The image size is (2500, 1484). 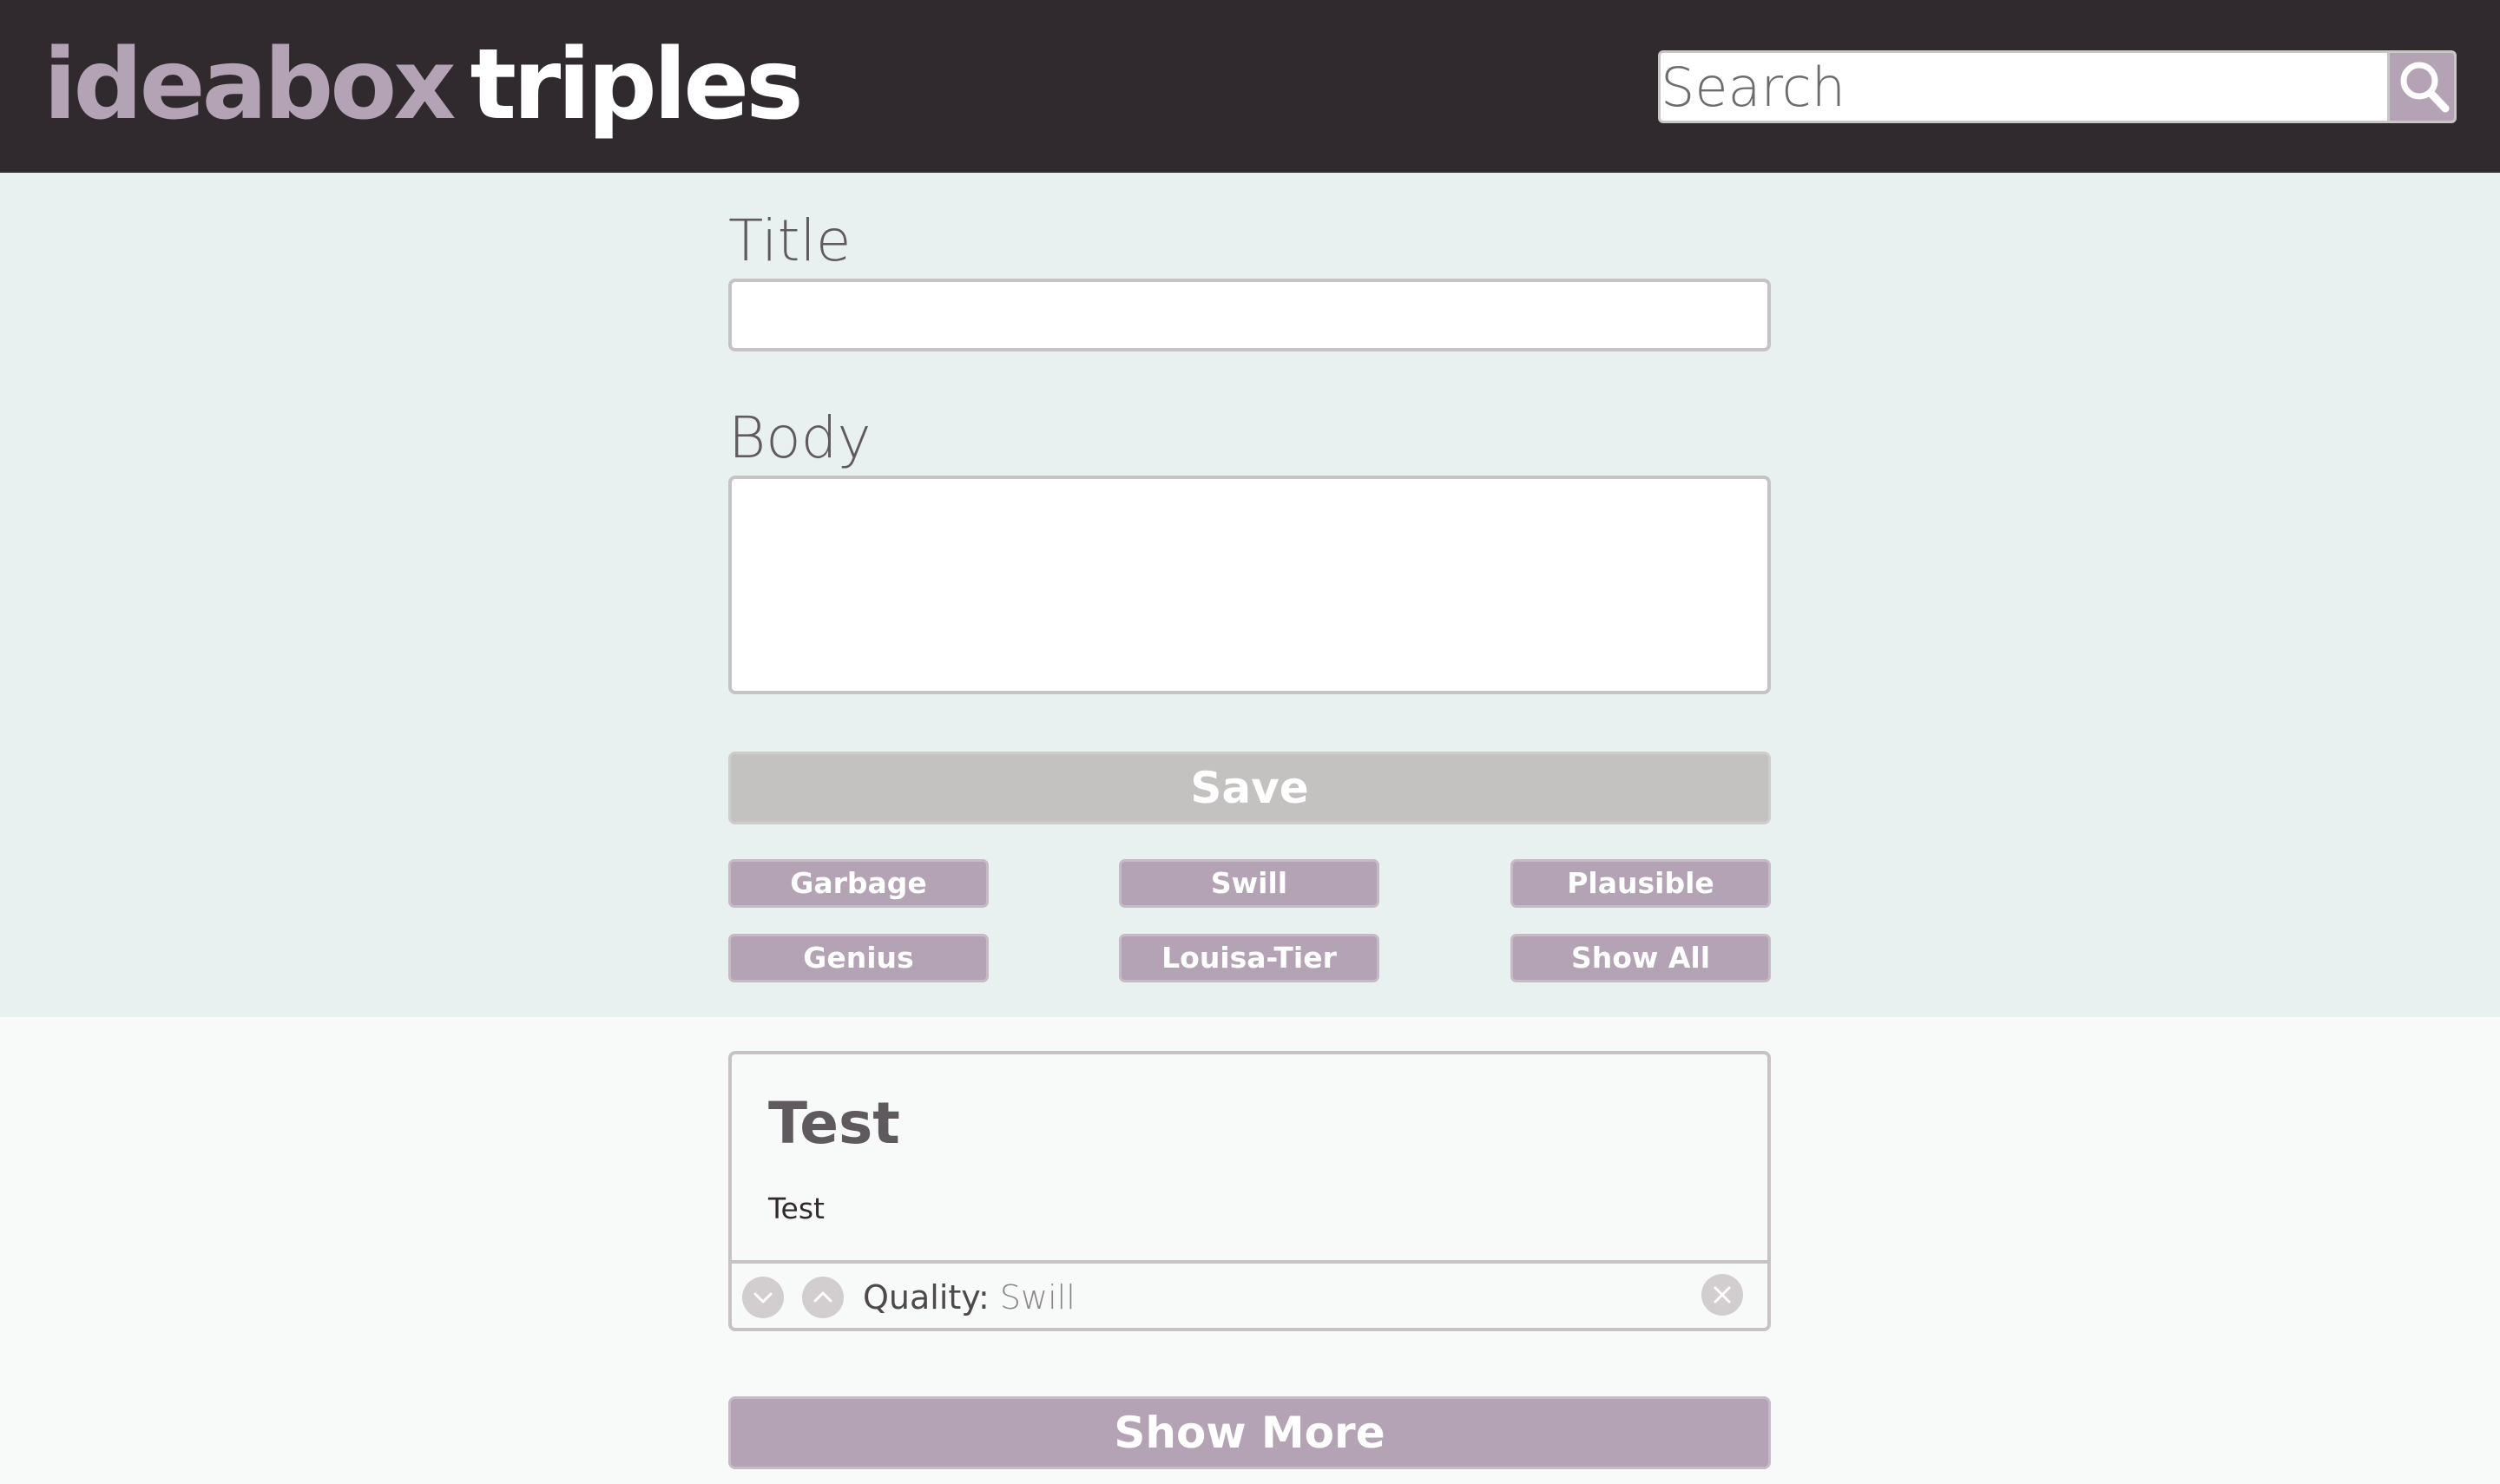 What do you see at coordinates (1250, 86) in the screenshot?
I see `app-header: ideabox triples` at bounding box center [1250, 86].